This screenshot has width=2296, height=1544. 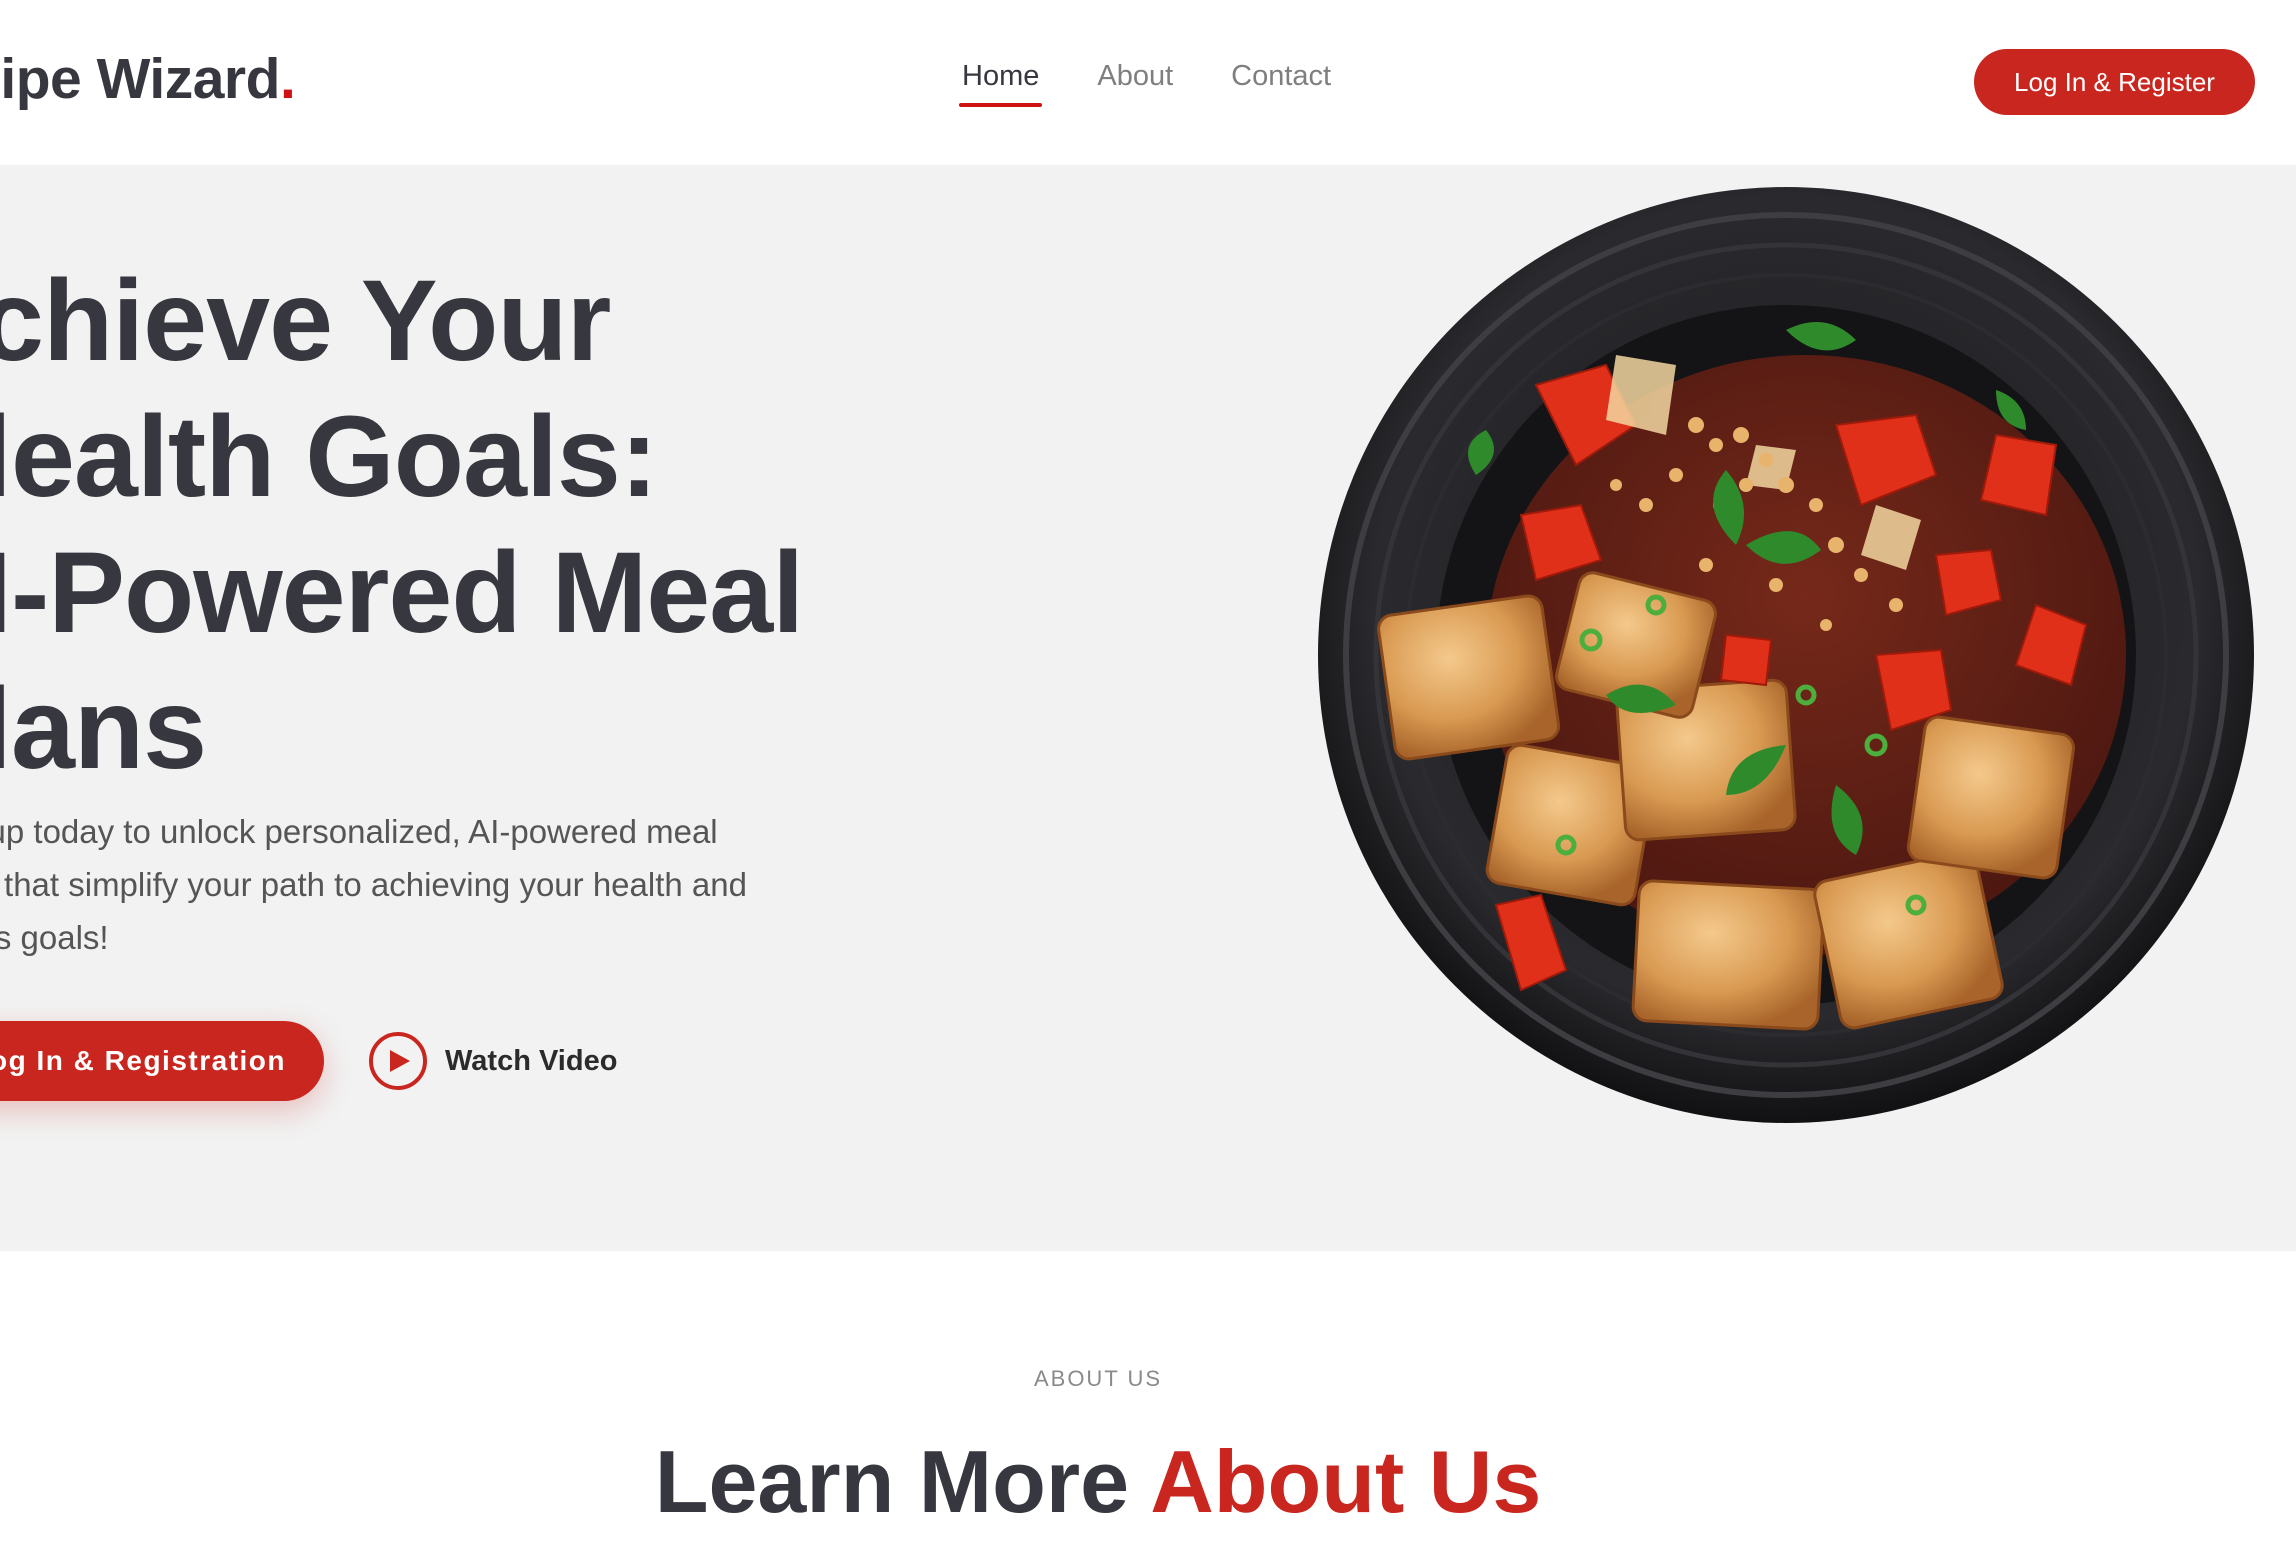 I want to click on hero-title-line: lans, so click(x=103, y=729).